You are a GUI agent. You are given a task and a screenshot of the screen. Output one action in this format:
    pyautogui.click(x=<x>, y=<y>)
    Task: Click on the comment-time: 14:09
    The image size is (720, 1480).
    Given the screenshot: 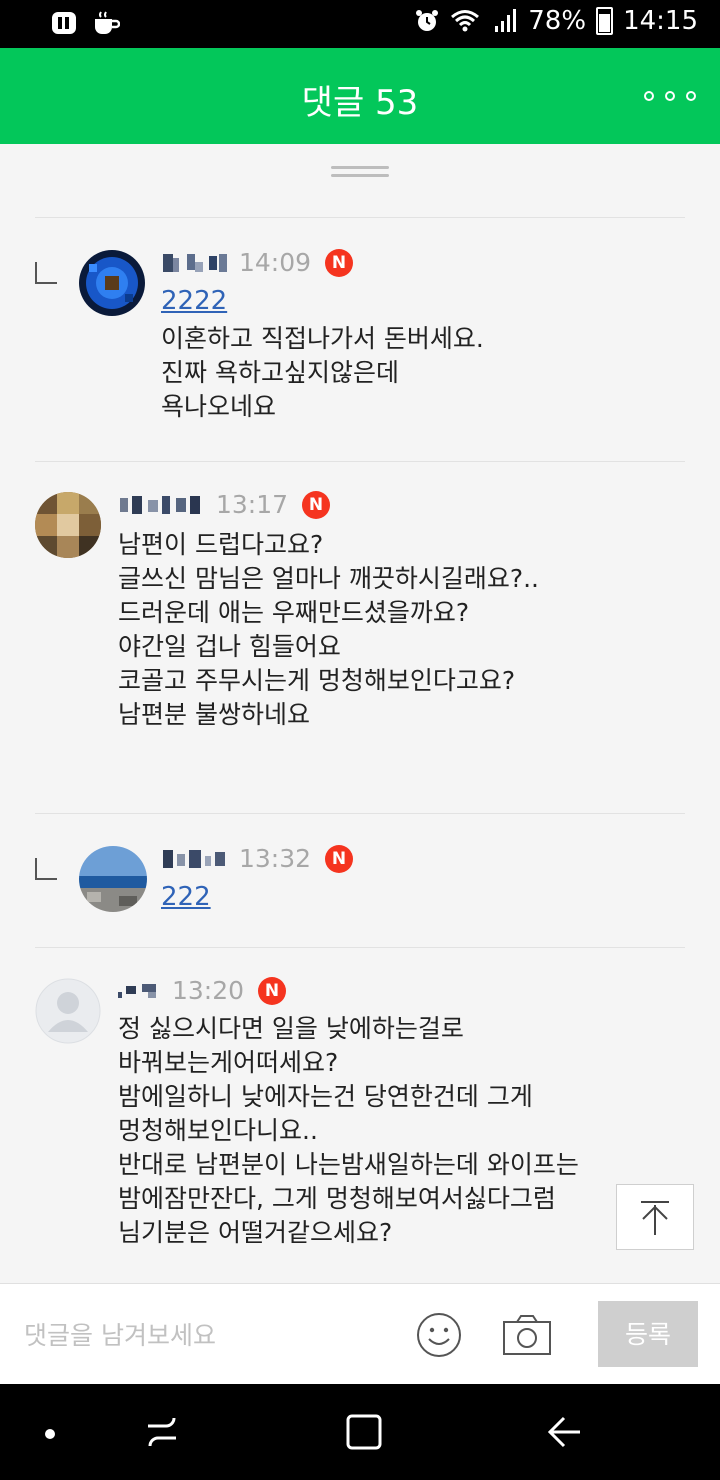 What is the action you would take?
    pyautogui.click(x=275, y=262)
    